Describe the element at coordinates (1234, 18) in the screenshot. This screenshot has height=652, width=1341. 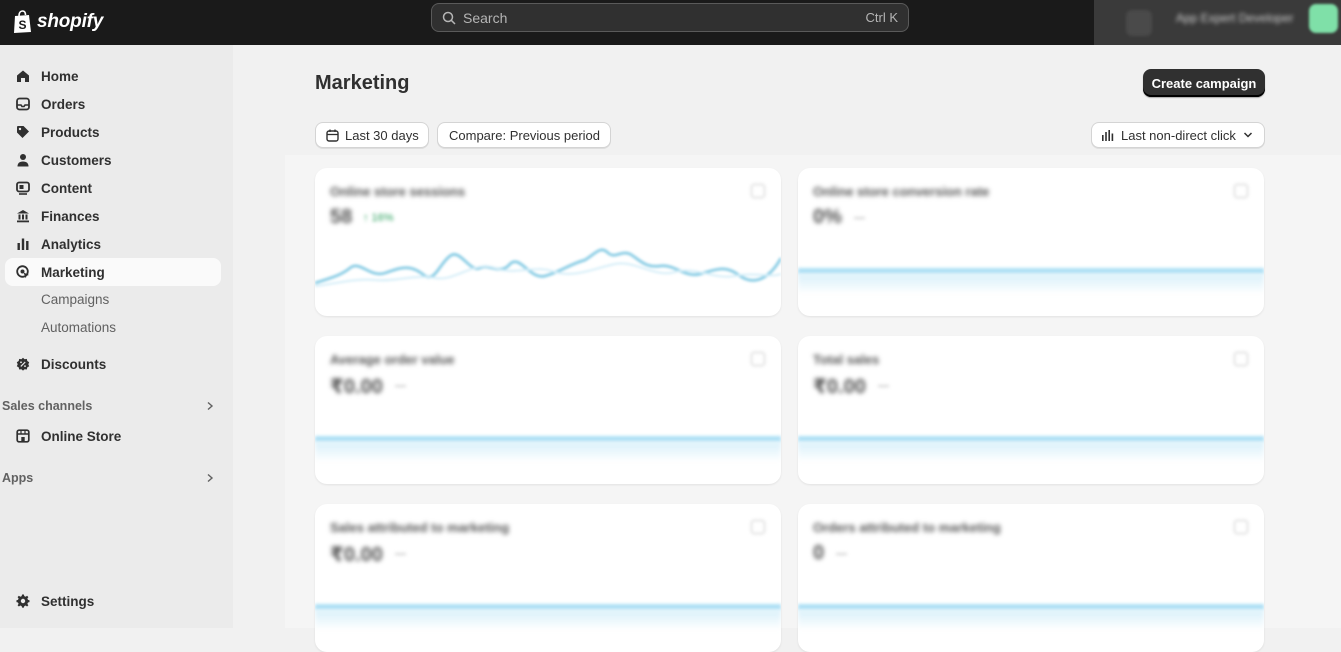
I see `store-name: App Expert Developer` at that location.